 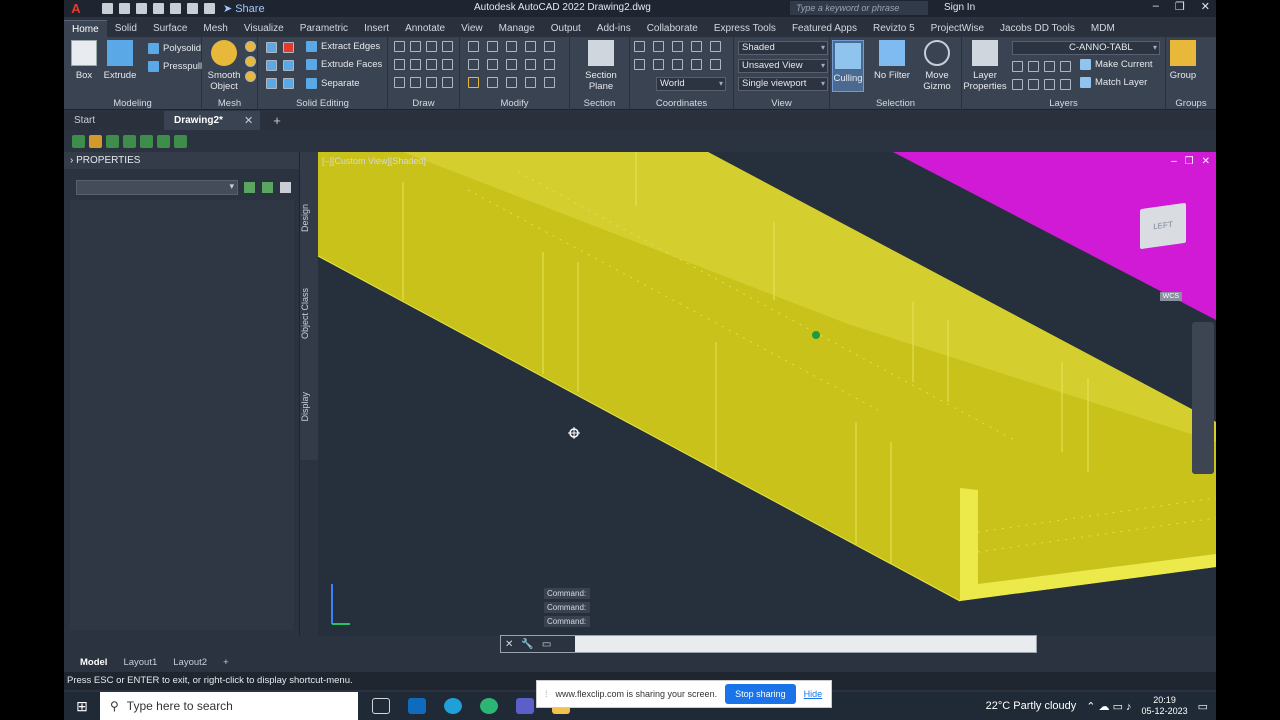 I want to click on intersect-icon, so click(x=271, y=65).